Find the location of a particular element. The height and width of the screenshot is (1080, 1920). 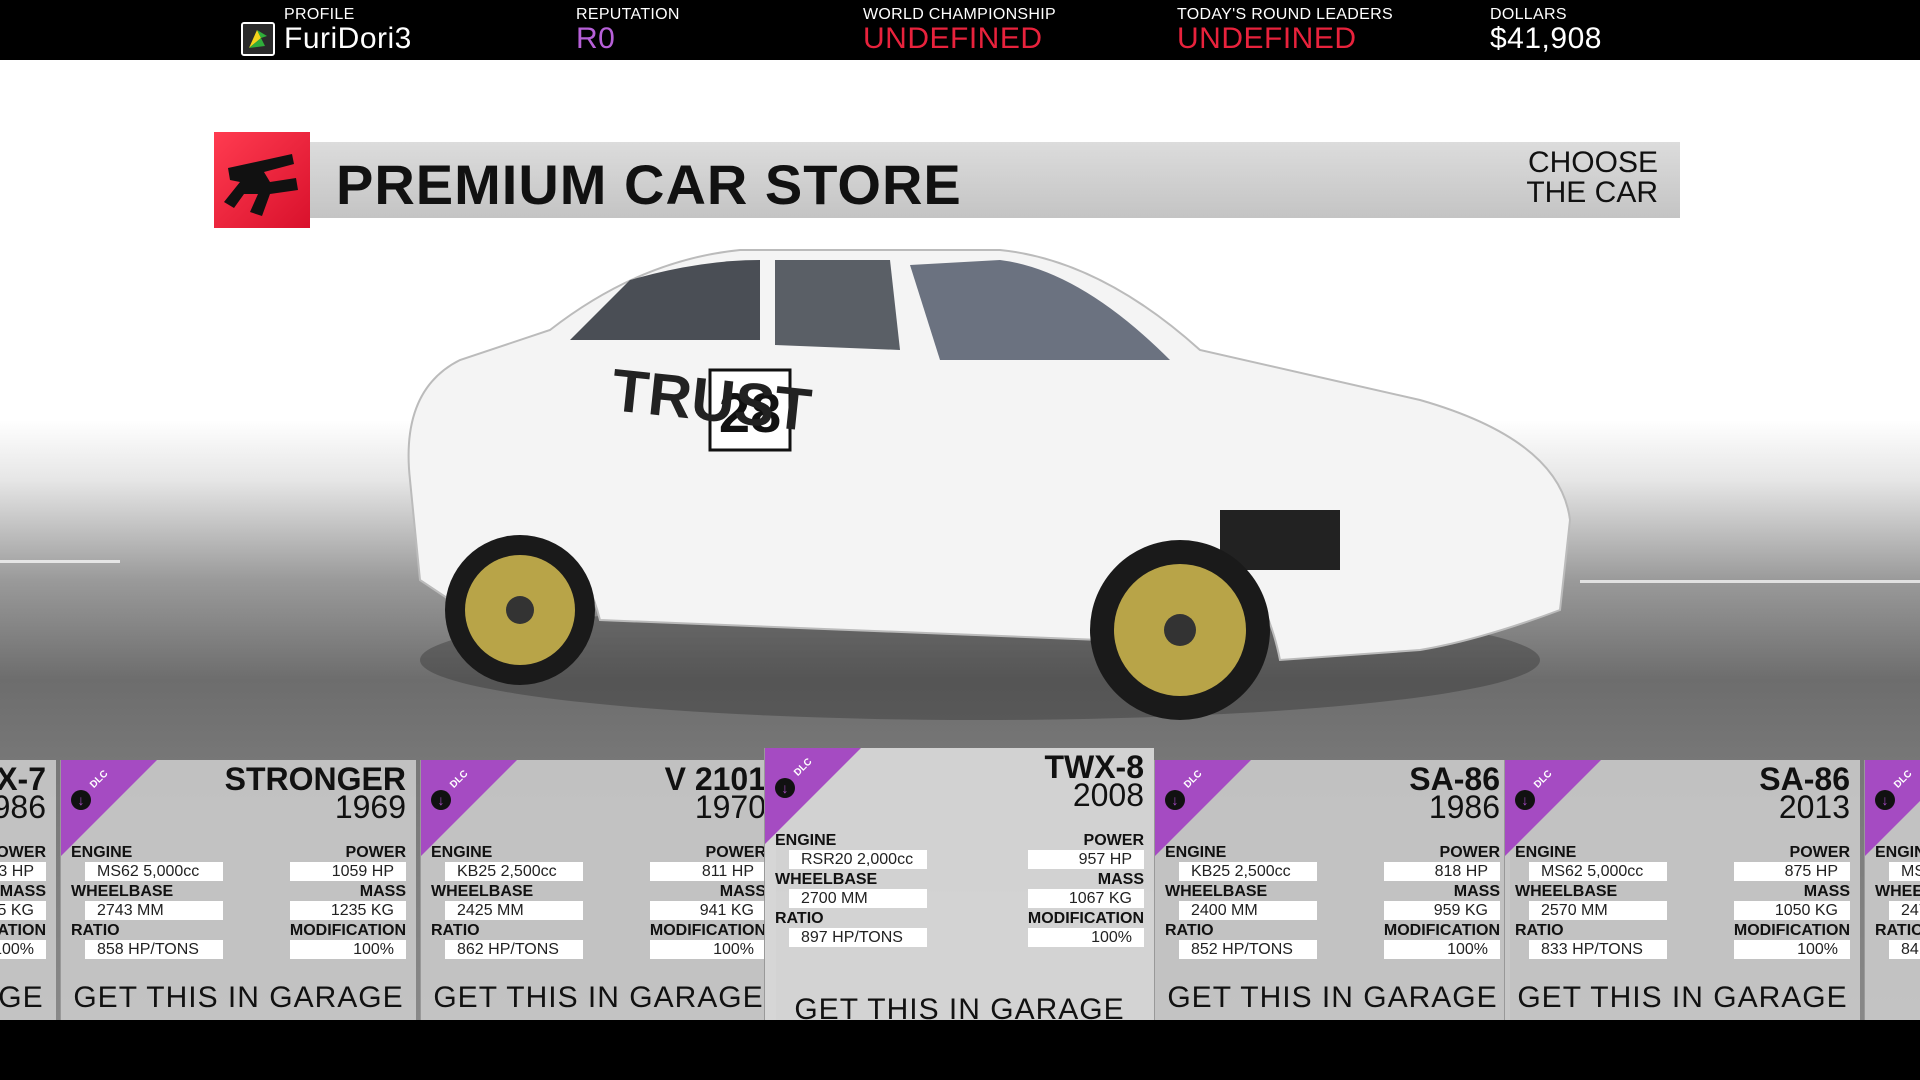

engine-value: RSR20 2,000cc is located at coordinates (858, 859).